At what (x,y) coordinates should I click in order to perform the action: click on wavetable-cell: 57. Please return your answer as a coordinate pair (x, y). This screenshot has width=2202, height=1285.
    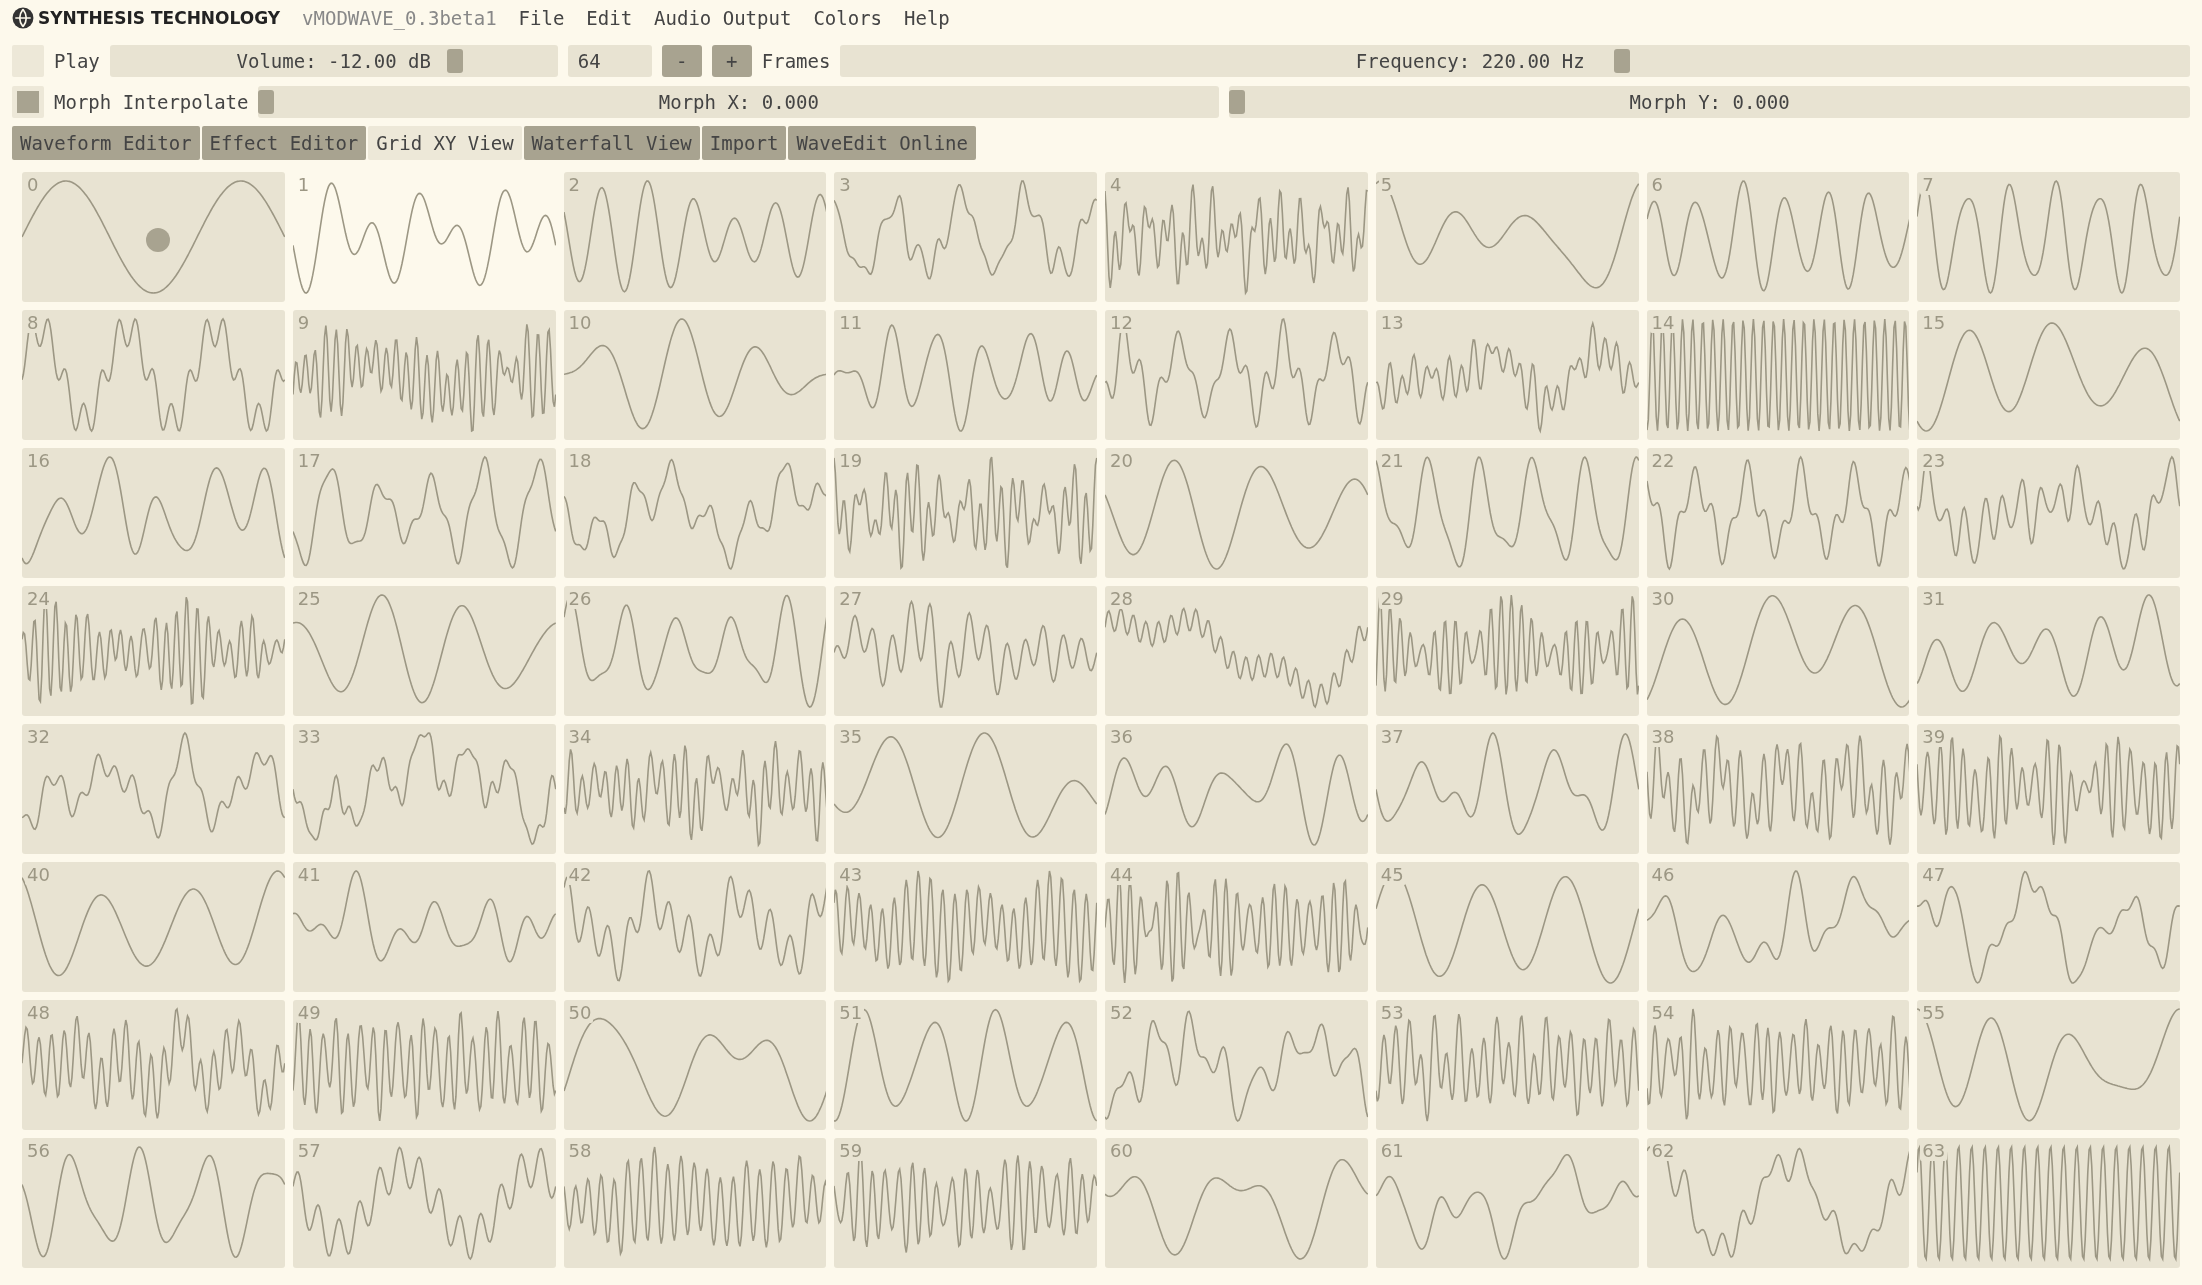
    Looking at the image, I should click on (424, 1203).